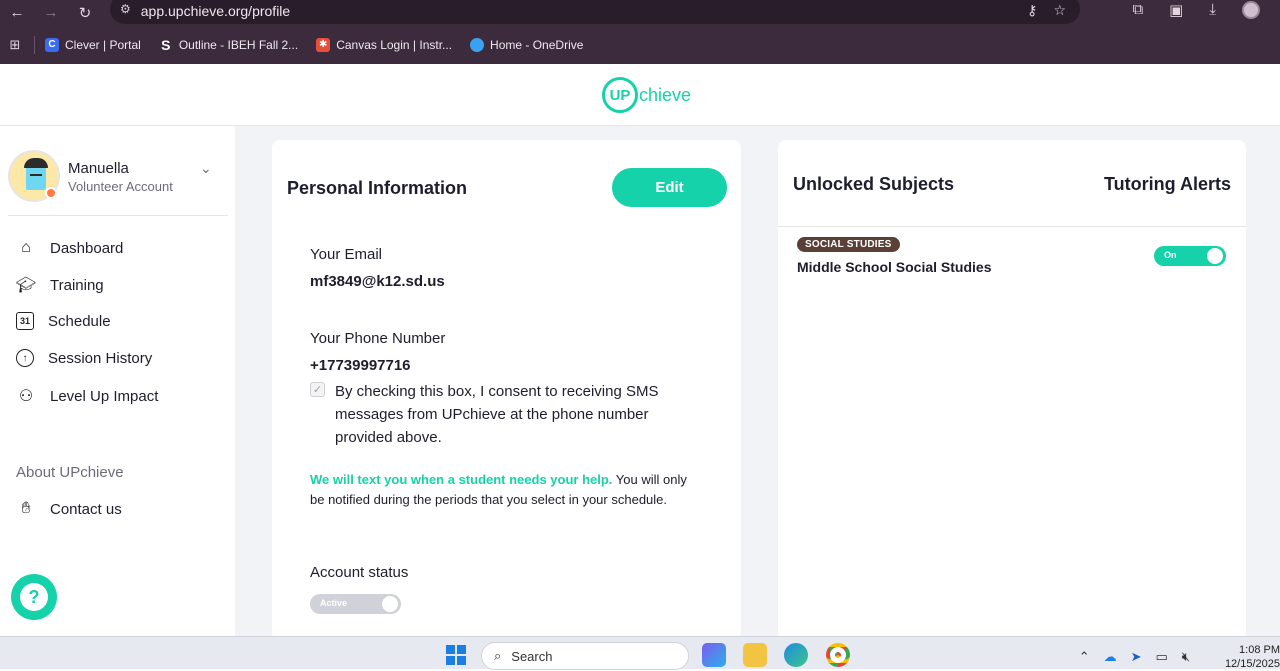 Image resolution: width=1280 pixels, height=671 pixels. I want to click on help-icon: ?, so click(34, 597).